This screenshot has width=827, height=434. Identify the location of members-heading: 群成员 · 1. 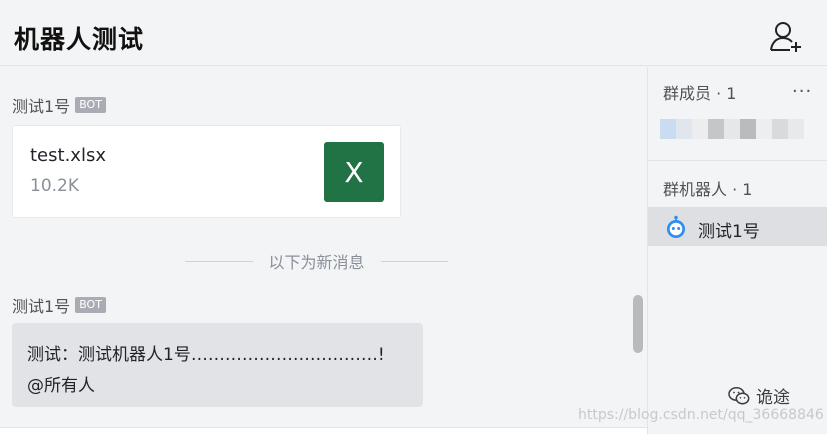
(700, 93).